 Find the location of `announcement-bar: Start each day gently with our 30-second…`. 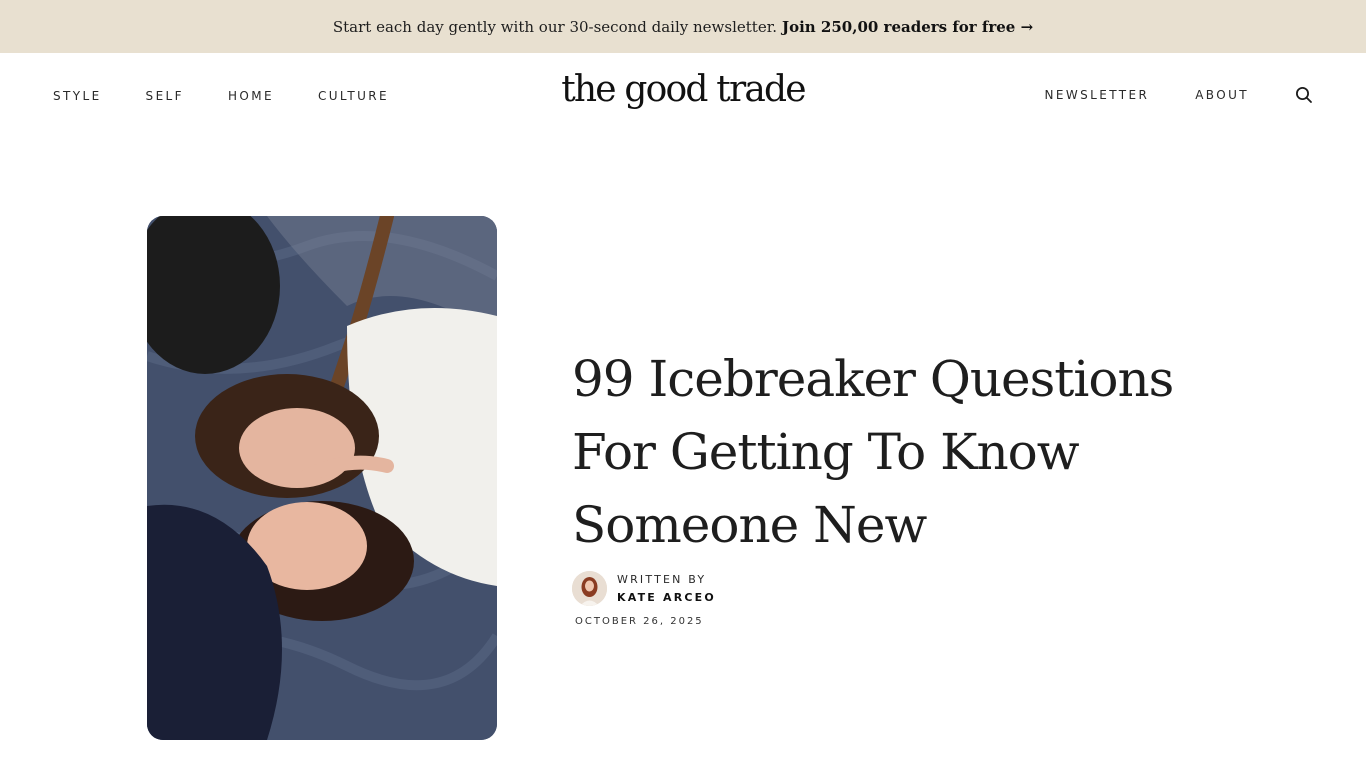

announcement-bar: Start each day gently with our 30-second… is located at coordinates (683, 26).